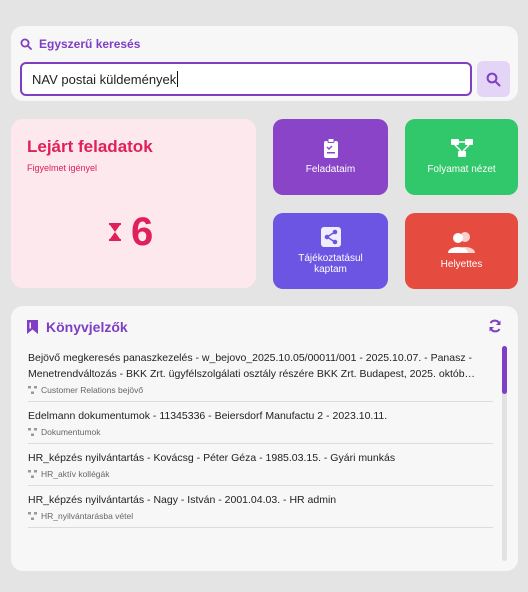 This screenshot has height=592, width=528. What do you see at coordinates (142, 232) in the screenshot?
I see `expired-count-value: 6` at bounding box center [142, 232].